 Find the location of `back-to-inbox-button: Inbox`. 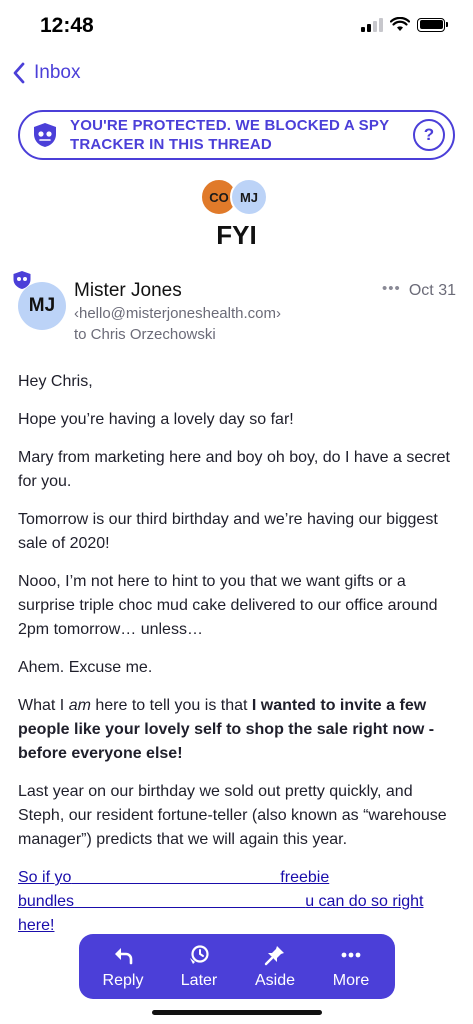

back-to-inbox-button: Inbox is located at coordinates (46, 73).